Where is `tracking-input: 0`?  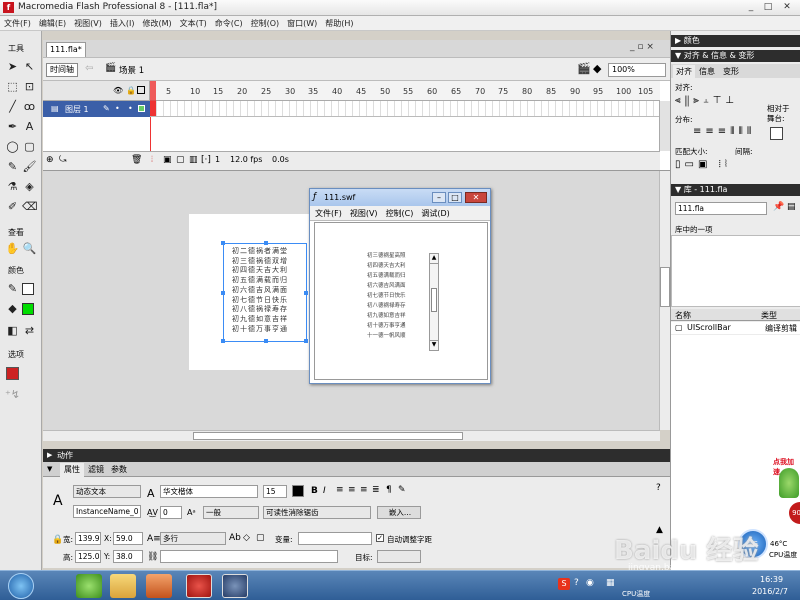
tracking-input: 0 is located at coordinates (171, 512).